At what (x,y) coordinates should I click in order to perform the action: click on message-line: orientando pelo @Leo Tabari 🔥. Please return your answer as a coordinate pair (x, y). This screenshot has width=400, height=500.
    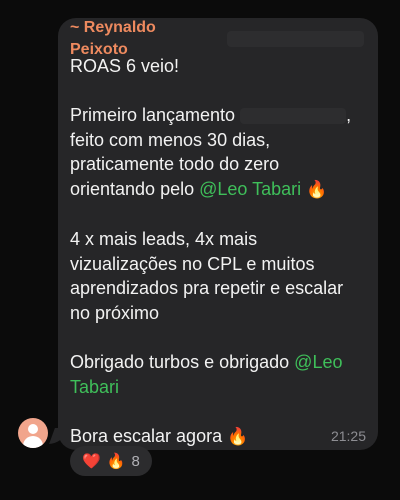
    Looking at the image, I should click on (217, 190).